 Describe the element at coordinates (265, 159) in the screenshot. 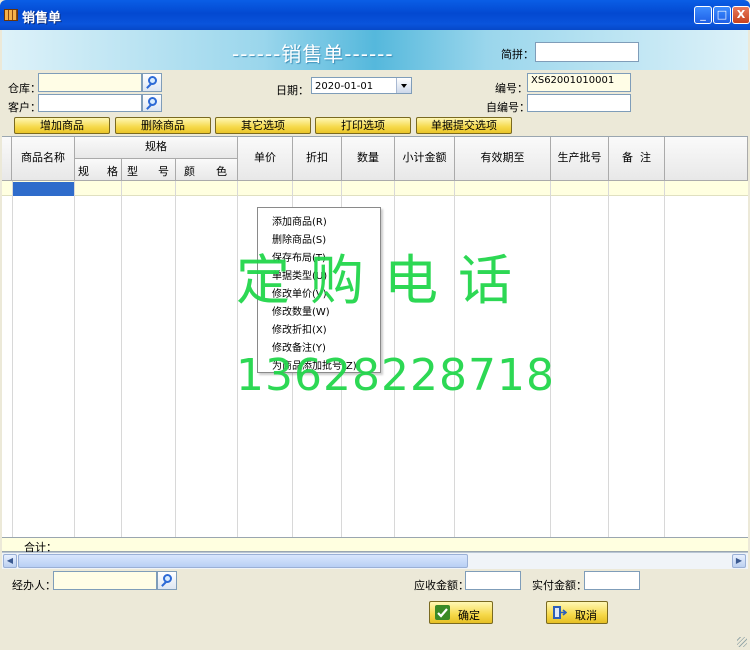

I see `header-price: 单价` at that location.